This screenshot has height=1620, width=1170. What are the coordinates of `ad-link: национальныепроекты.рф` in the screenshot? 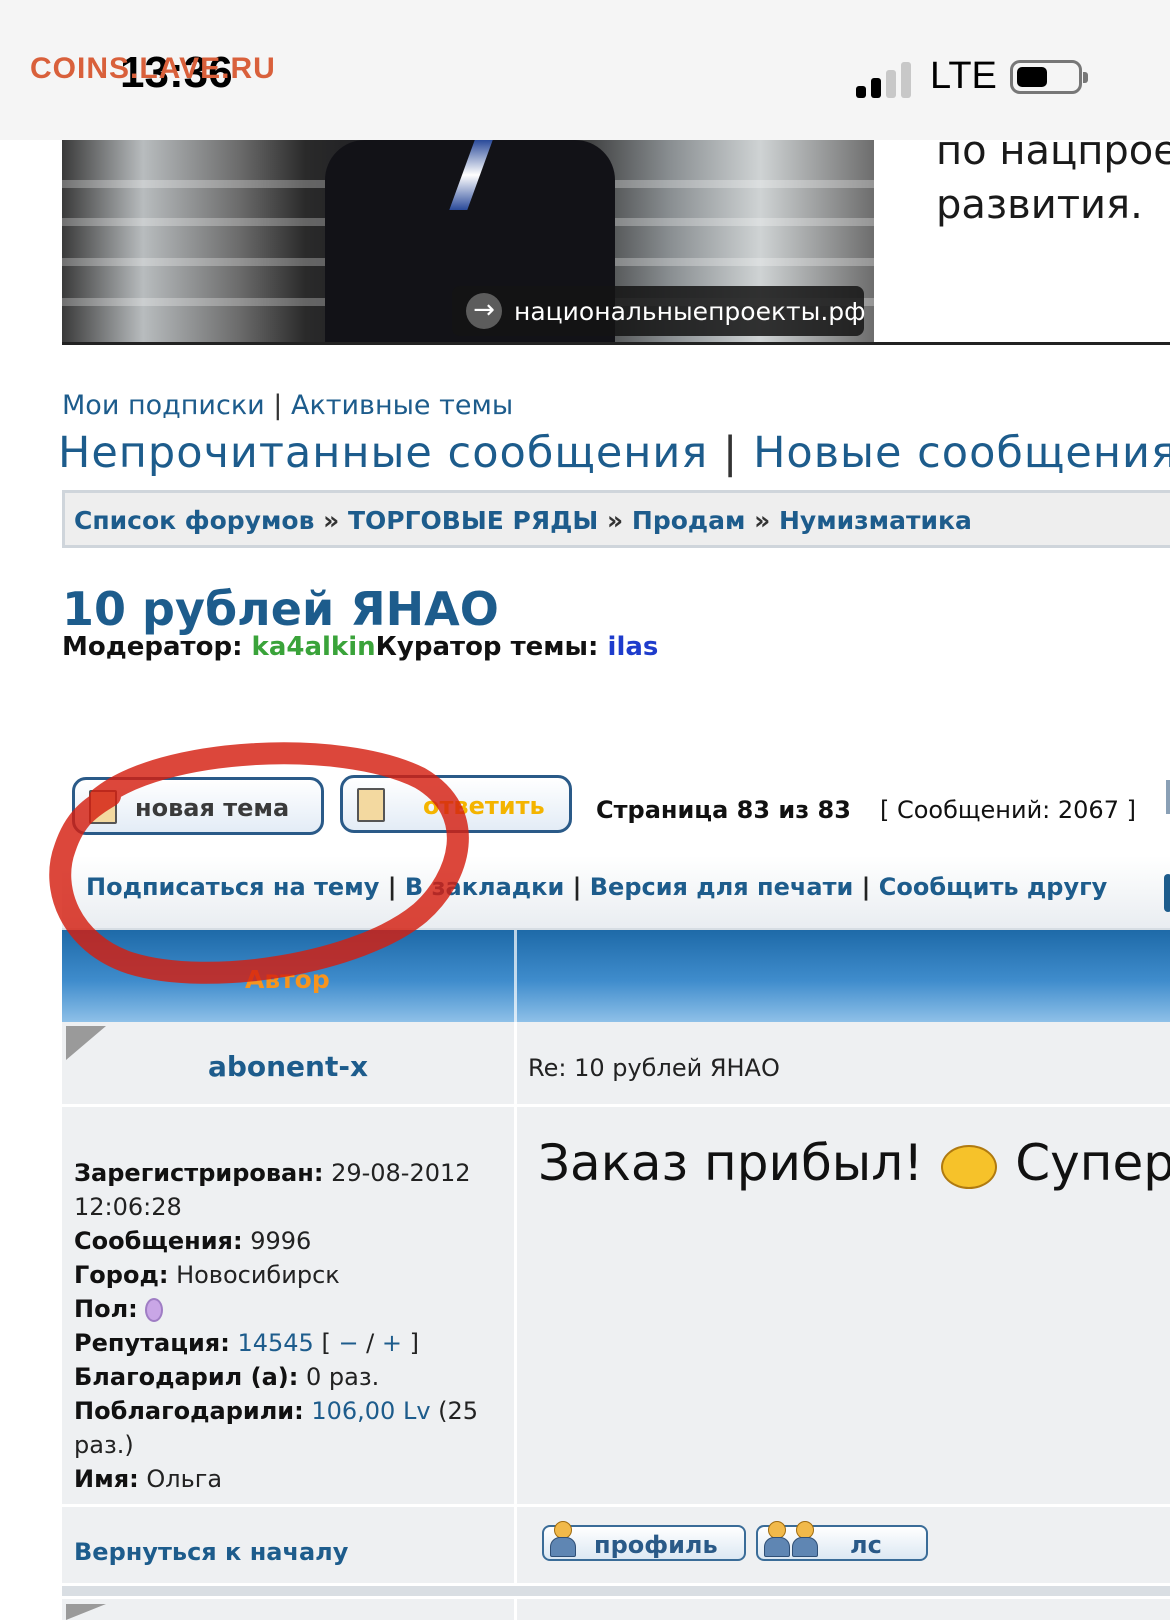 It's located at (690, 311).